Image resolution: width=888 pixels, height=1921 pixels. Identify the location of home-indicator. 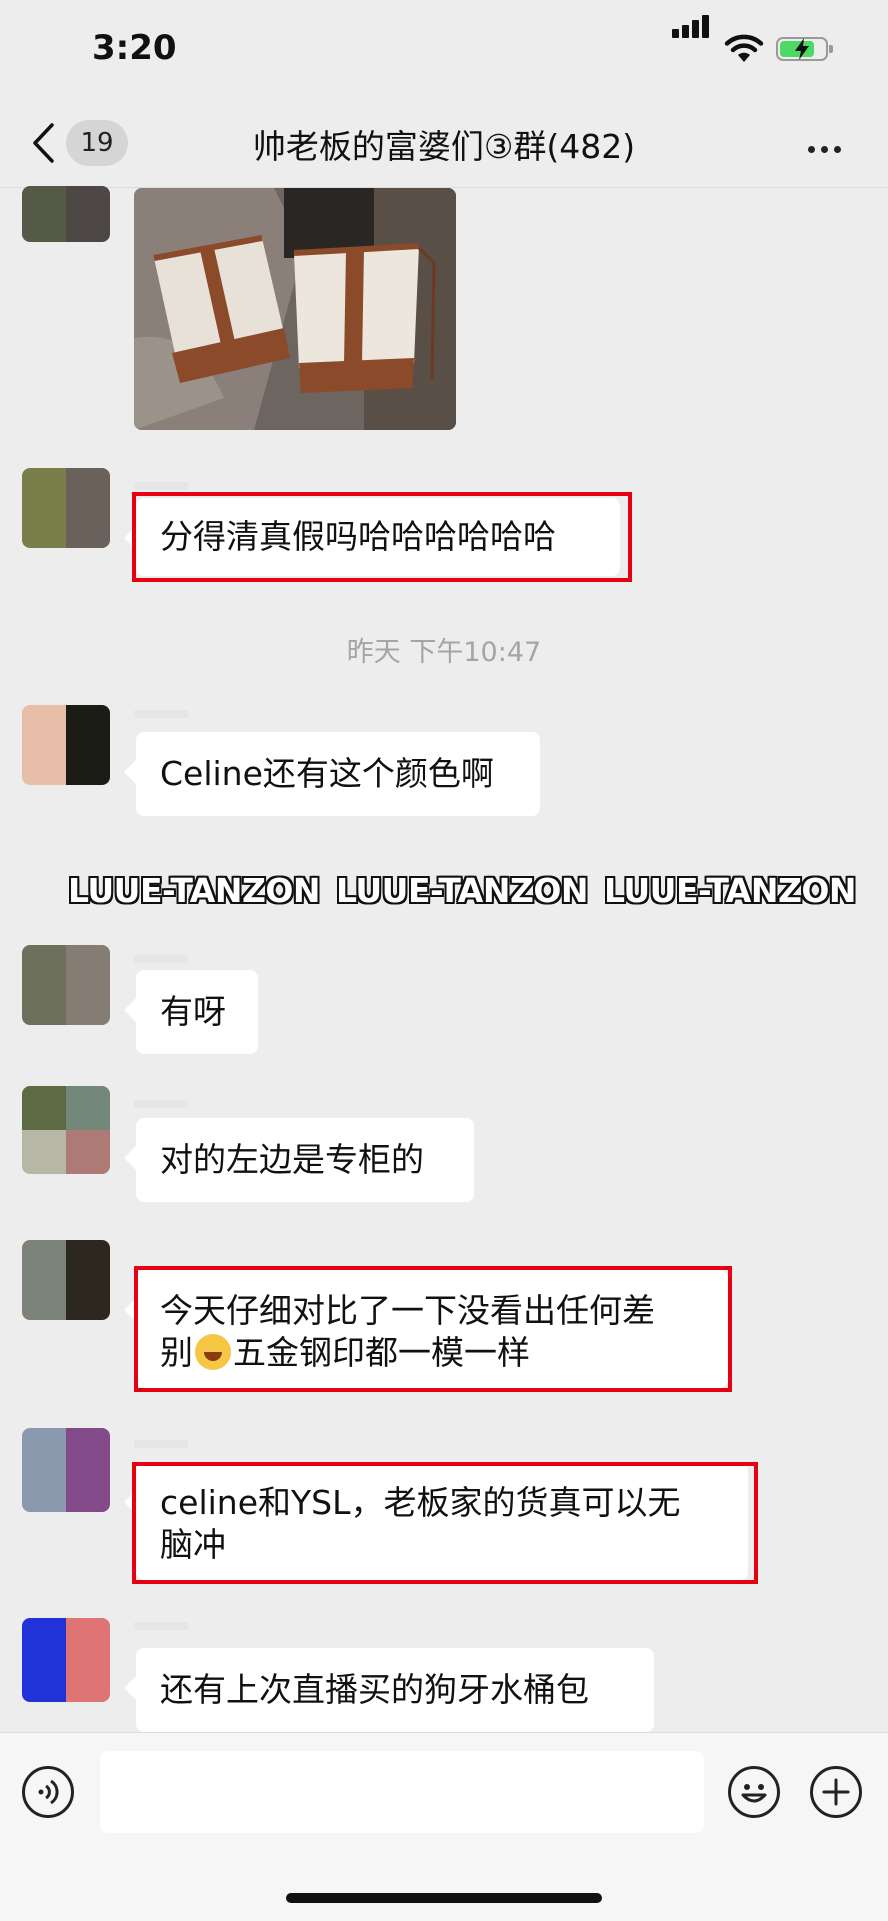
(444, 1898).